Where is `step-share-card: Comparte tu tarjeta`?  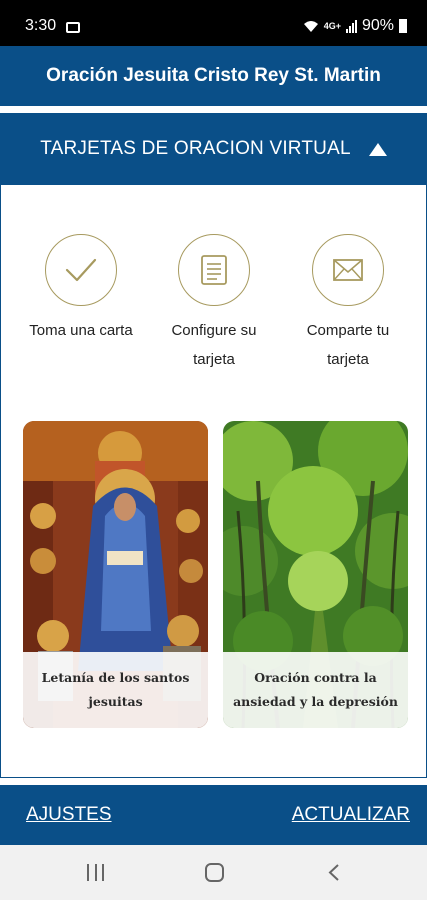
step-share-card: Comparte tu tarjeta is located at coordinates (348, 304).